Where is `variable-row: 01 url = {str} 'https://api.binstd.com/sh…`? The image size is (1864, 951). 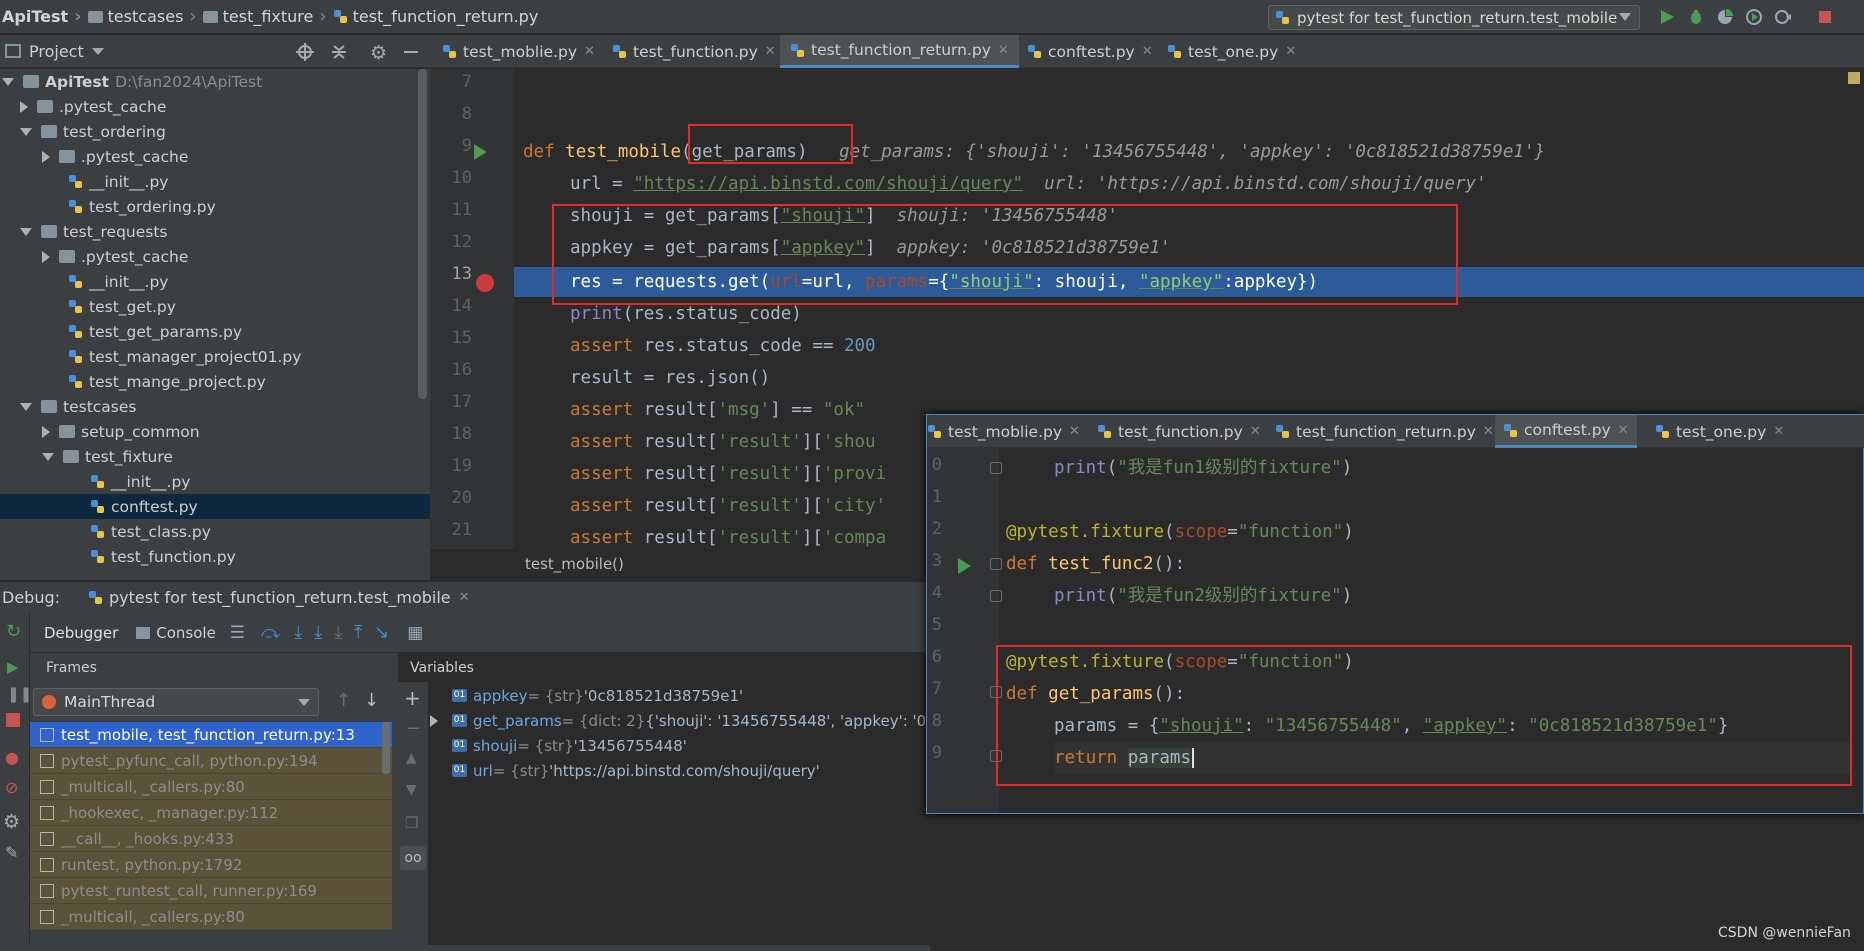
variable-row: 01 url = {str} 'https://api.binstd.com/sh… is located at coordinates (636, 770).